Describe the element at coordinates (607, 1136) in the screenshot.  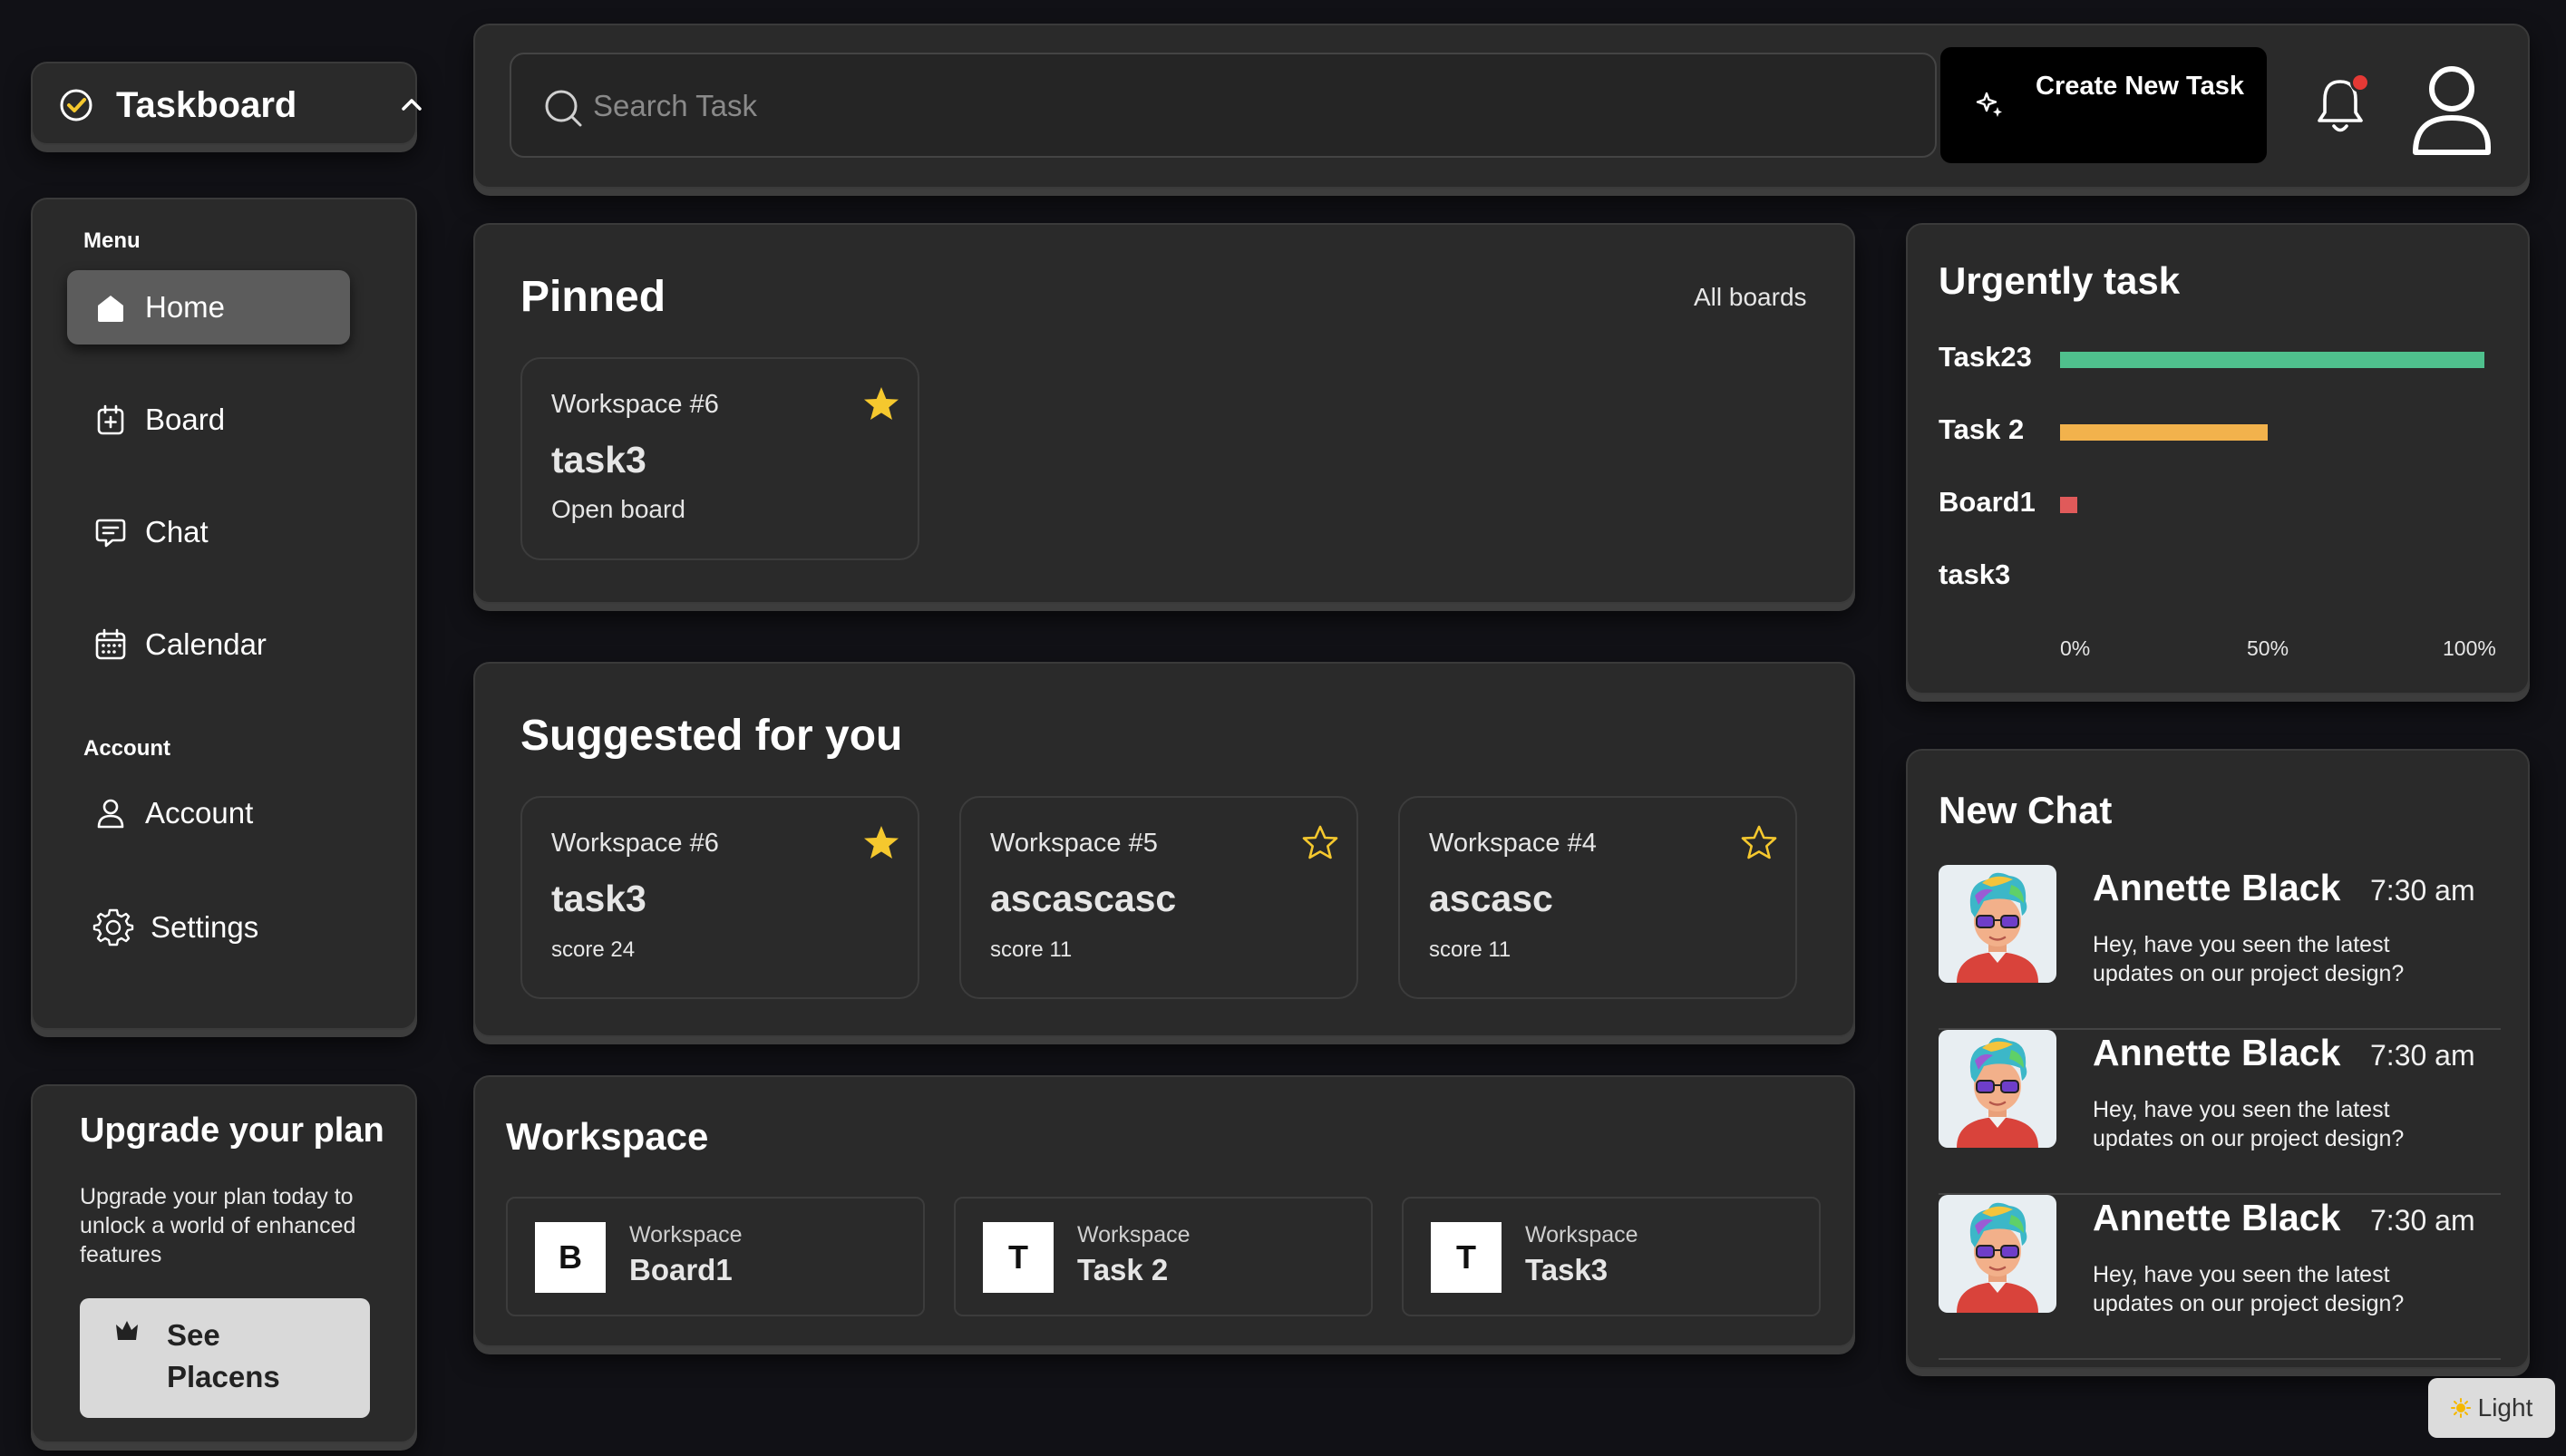
I see `workspace-title: Workspace` at that location.